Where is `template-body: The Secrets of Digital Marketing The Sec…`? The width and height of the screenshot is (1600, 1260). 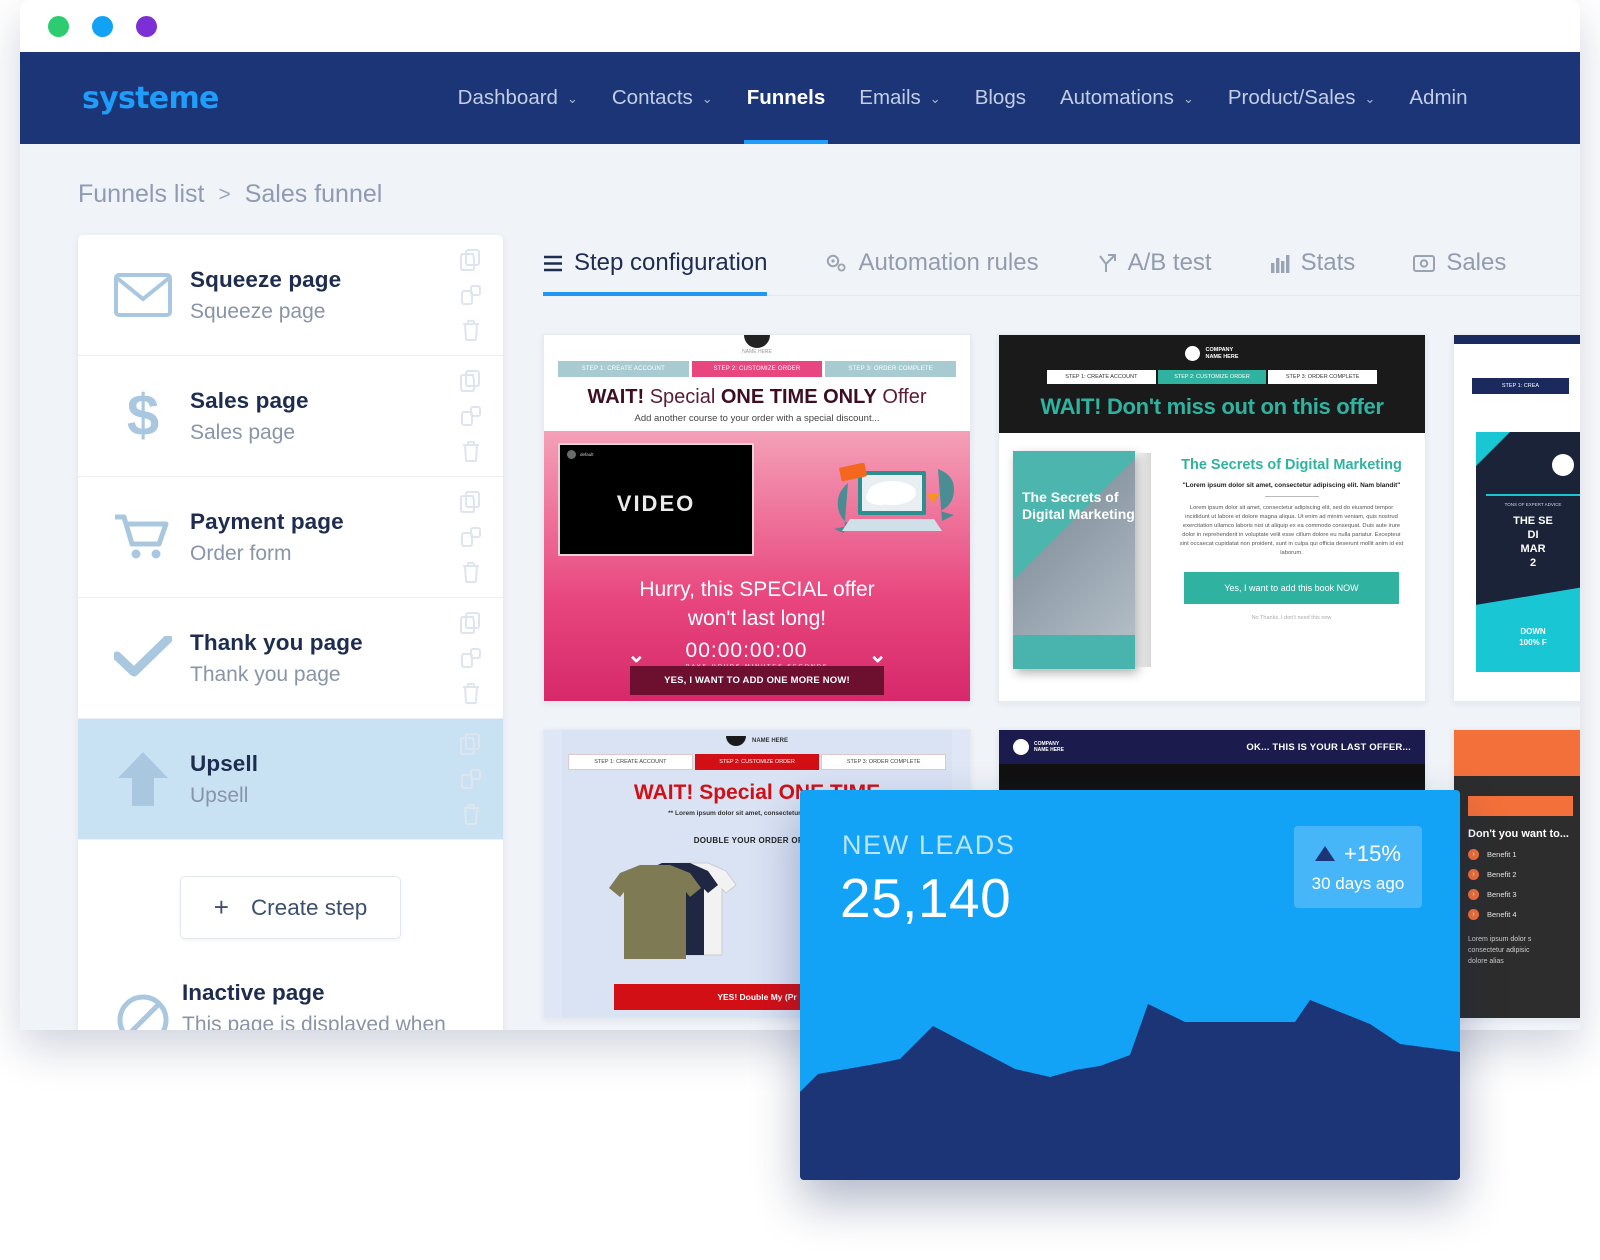 template-body: The Secrets of Digital Marketing The Sec… is located at coordinates (1212, 562).